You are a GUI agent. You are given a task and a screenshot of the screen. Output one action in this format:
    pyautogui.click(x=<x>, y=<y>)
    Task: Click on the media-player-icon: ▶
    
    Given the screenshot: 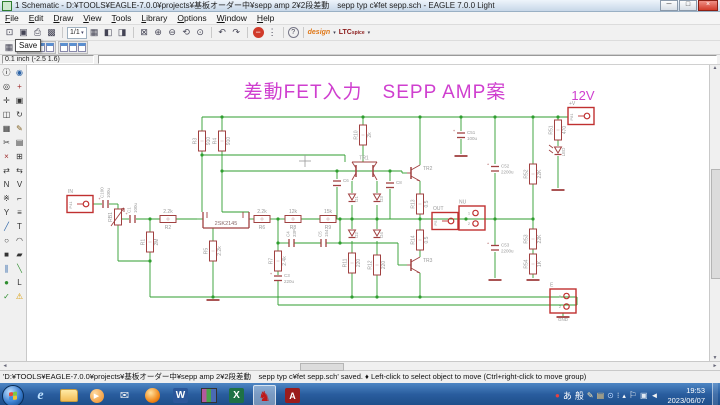 What is the action you would take?
    pyautogui.click(x=96, y=395)
    